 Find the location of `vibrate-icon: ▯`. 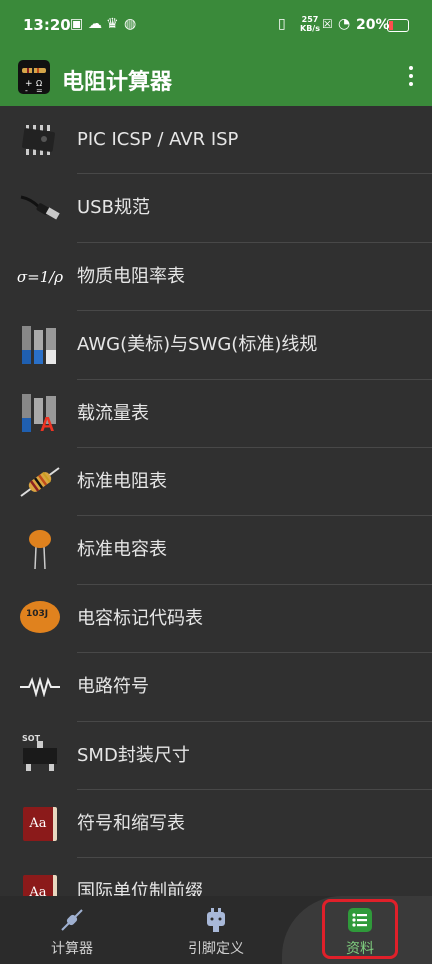

vibrate-icon: ▯ is located at coordinates (282, 24).